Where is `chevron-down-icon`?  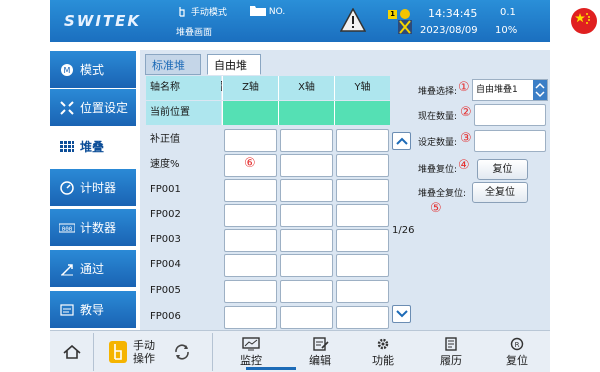 chevron-down-icon is located at coordinates (401, 314).